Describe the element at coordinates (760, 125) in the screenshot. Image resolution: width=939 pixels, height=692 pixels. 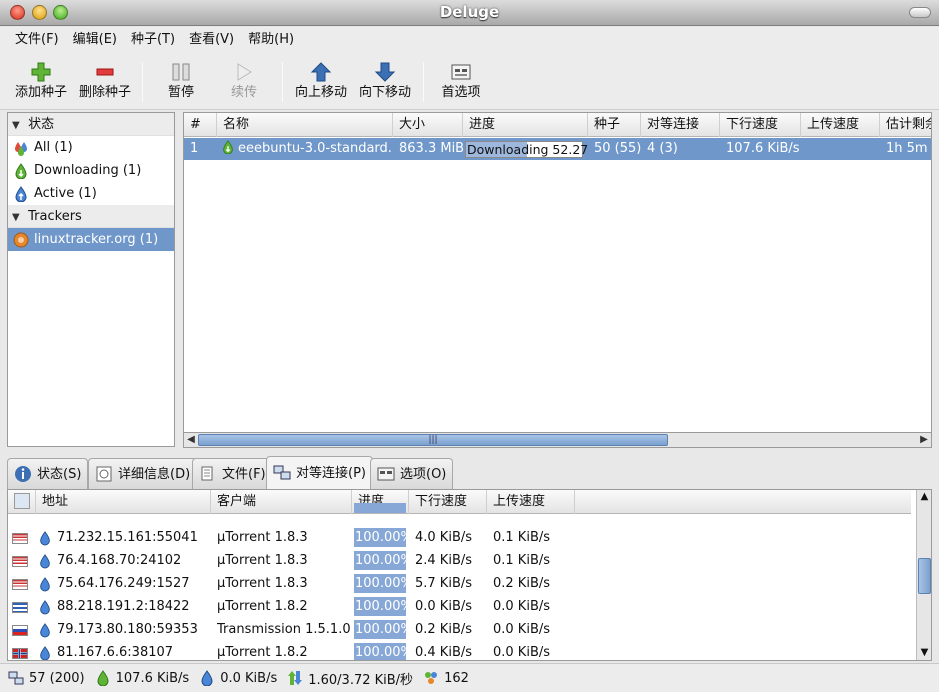
I see `column-header-down-speed: 下行速度` at that location.